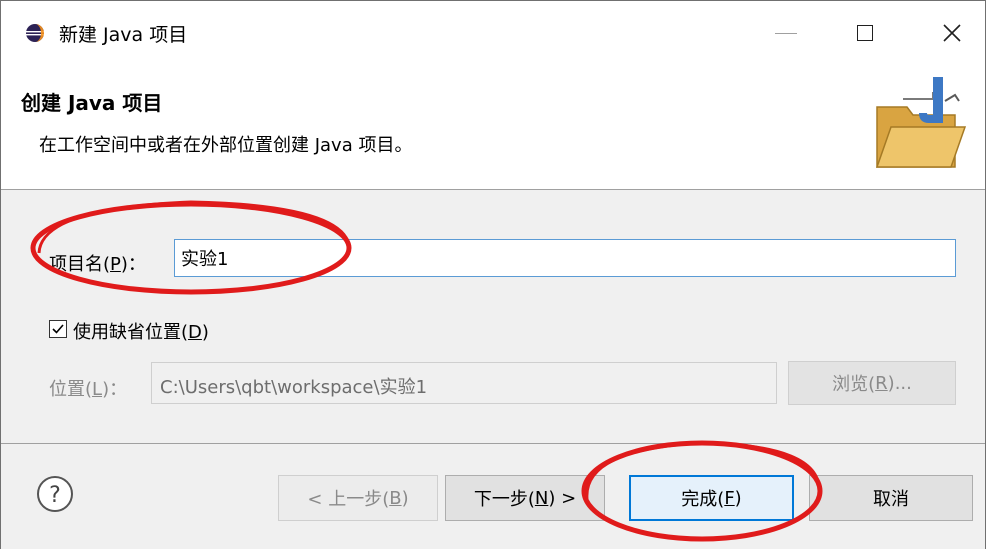  What do you see at coordinates (921, 122) in the screenshot?
I see `java-project-folder-icon` at bounding box center [921, 122].